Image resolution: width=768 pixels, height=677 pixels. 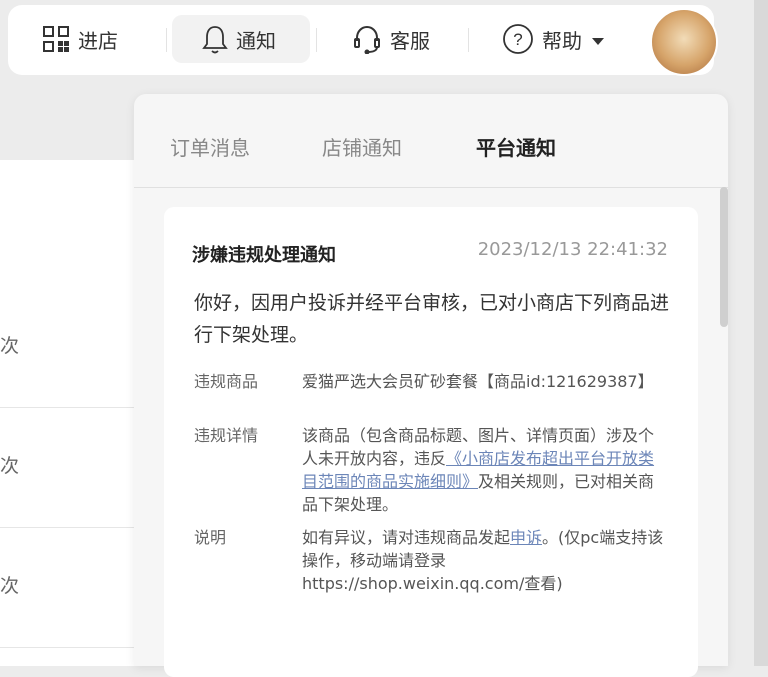 What do you see at coordinates (572, 249) in the screenshot?
I see `notification-timestamp: 2023/12/13 22:41:32` at bounding box center [572, 249].